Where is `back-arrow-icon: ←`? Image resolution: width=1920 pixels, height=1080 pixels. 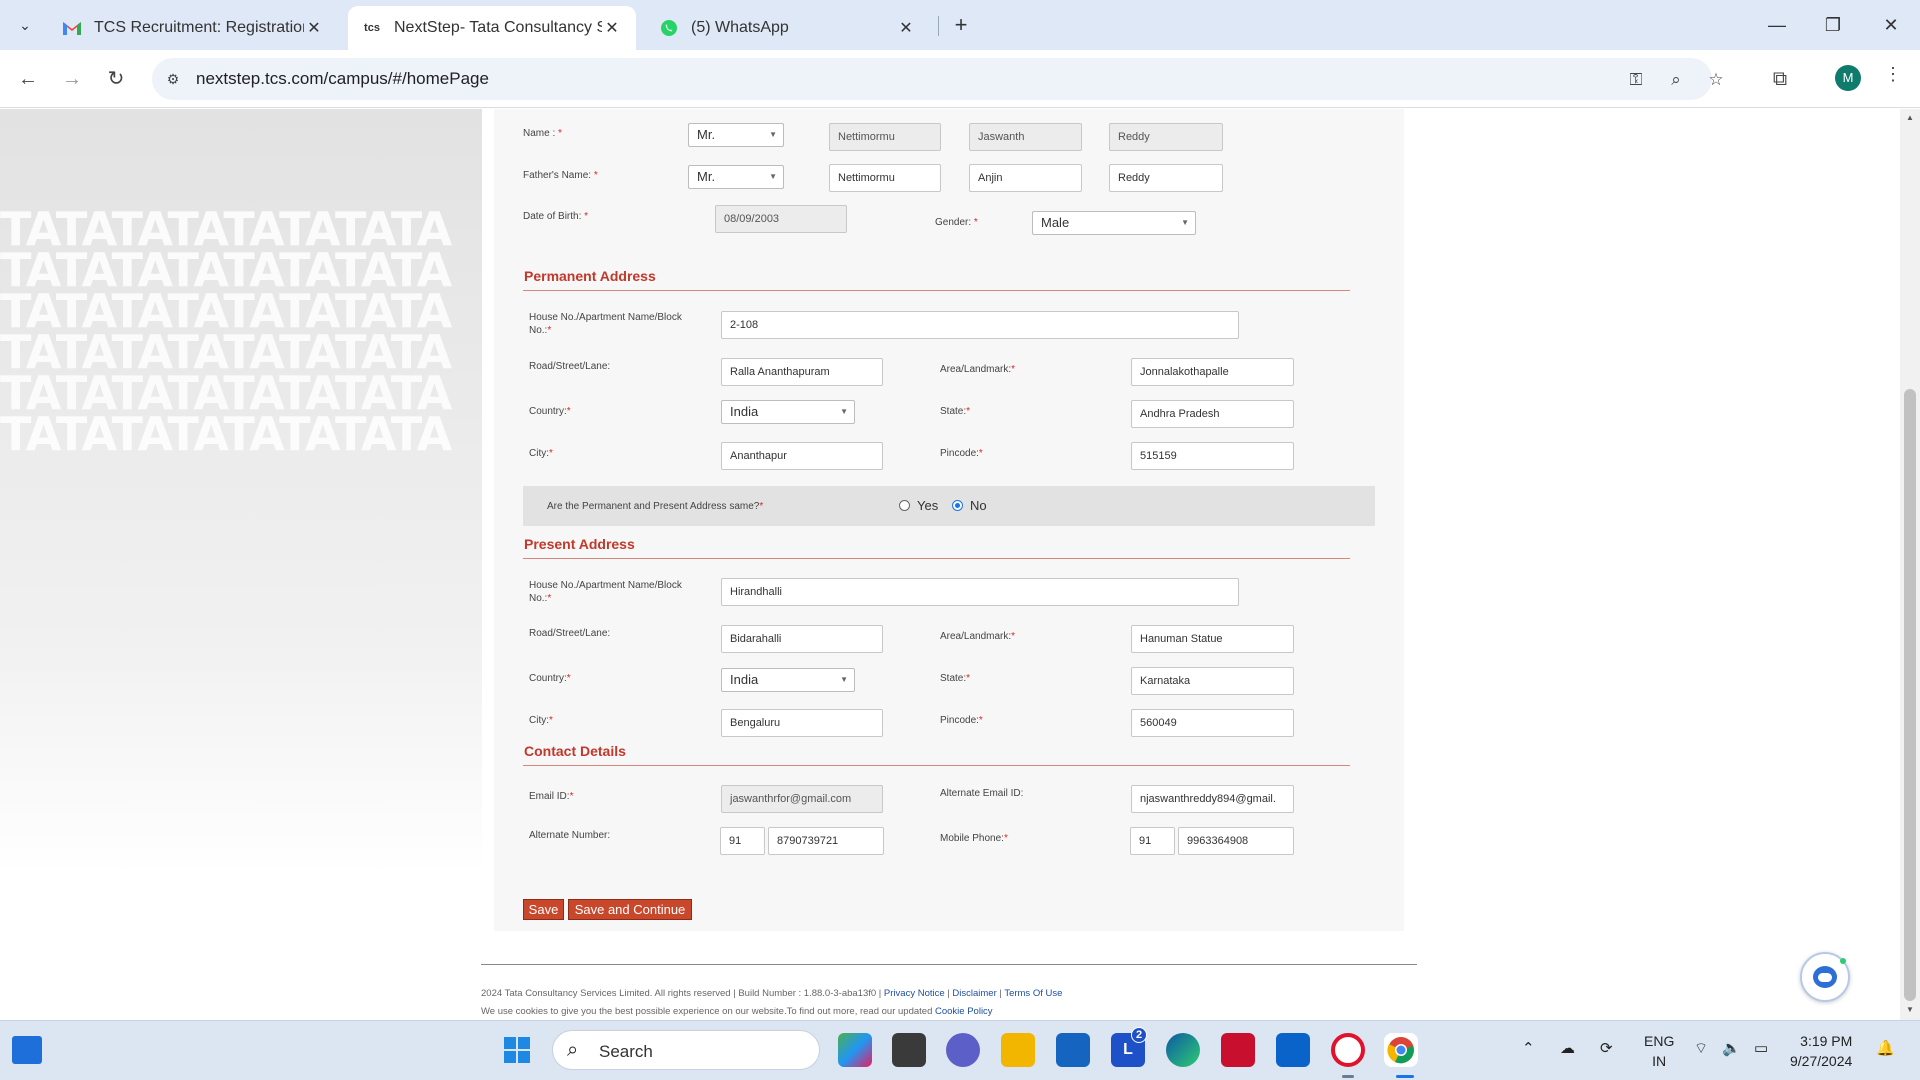
back-arrow-icon: ← is located at coordinates (28, 79).